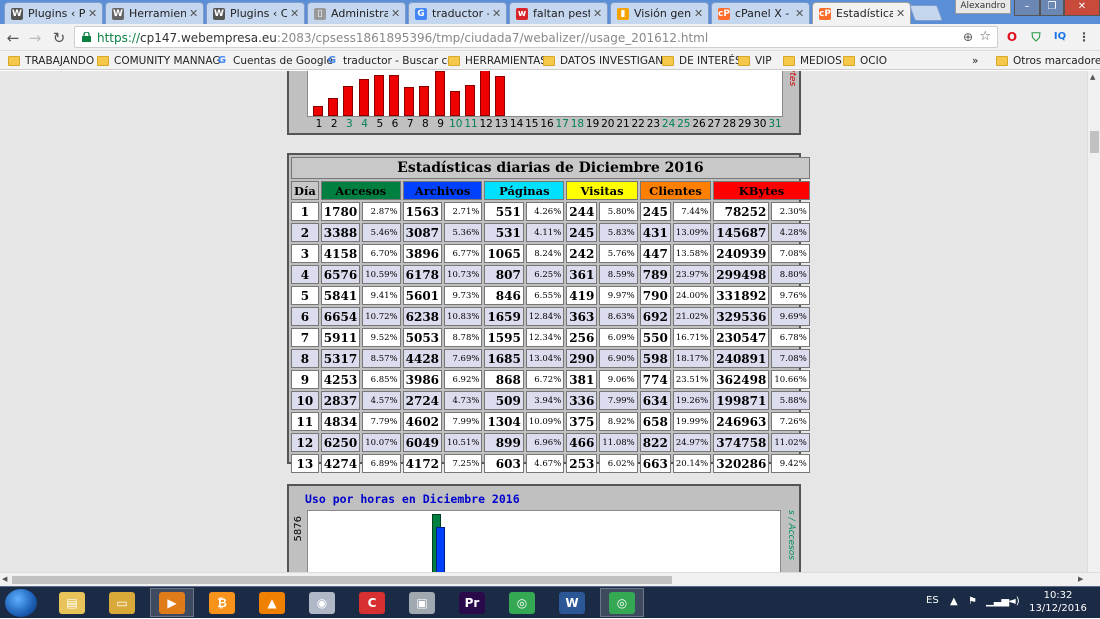  What do you see at coordinates (322, 602) in the screenshot?
I see `taskbar-app-5: ◉` at bounding box center [322, 602].